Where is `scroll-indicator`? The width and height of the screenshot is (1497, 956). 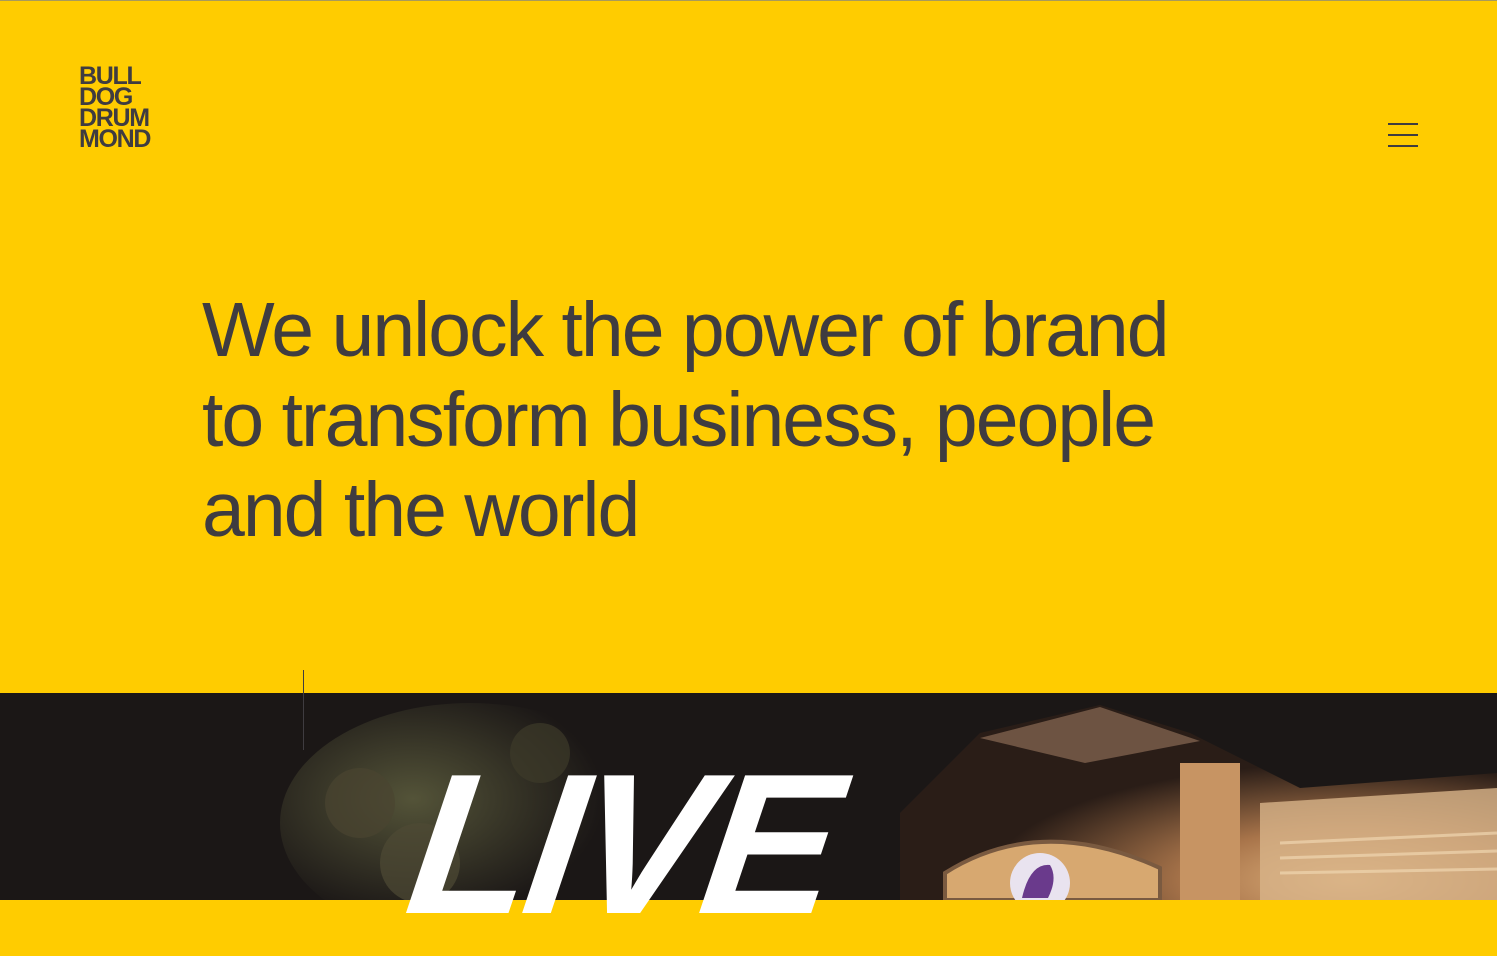
scroll-indicator is located at coordinates (303, 710).